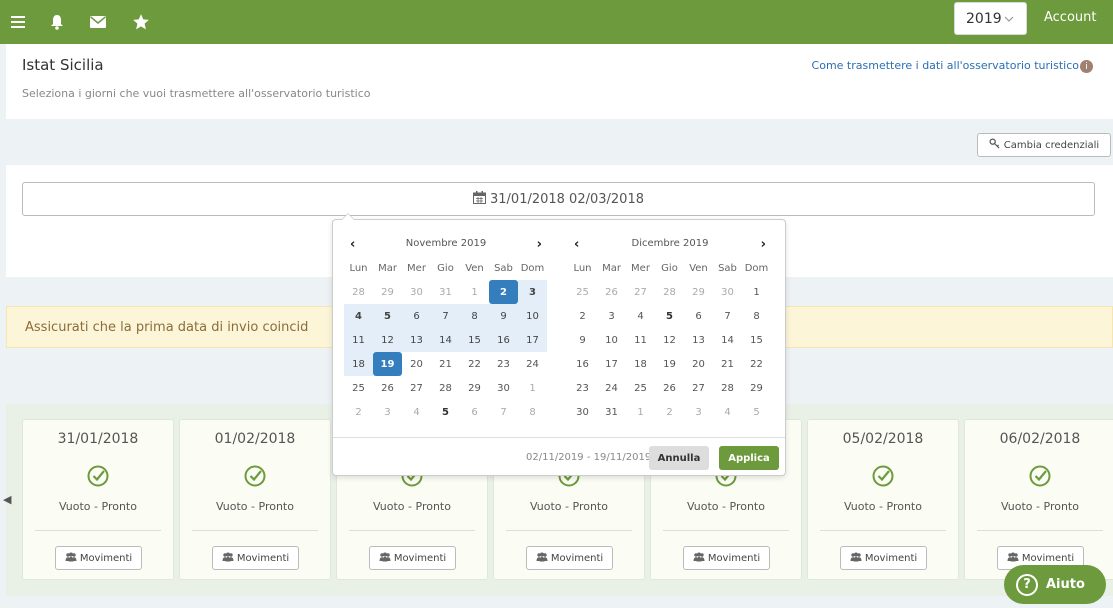 This screenshot has width=1113, height=608. Describe the element at coordinates (7, 499) in the screenshot. I see `scroll-left-arrow-icon: ◀` at that location.